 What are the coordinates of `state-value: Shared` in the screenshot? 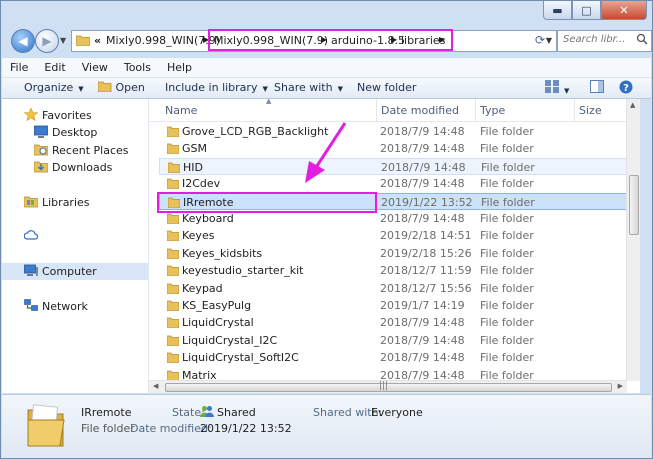 It's located at (236, 412).